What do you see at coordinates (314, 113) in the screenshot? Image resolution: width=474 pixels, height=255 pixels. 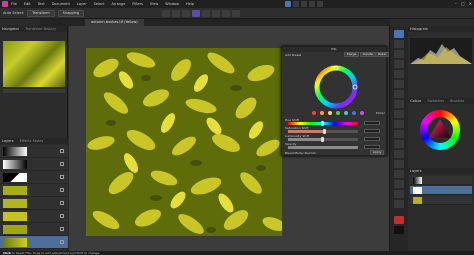 I see `red-channel-dot` at bounding box center [314, 113].